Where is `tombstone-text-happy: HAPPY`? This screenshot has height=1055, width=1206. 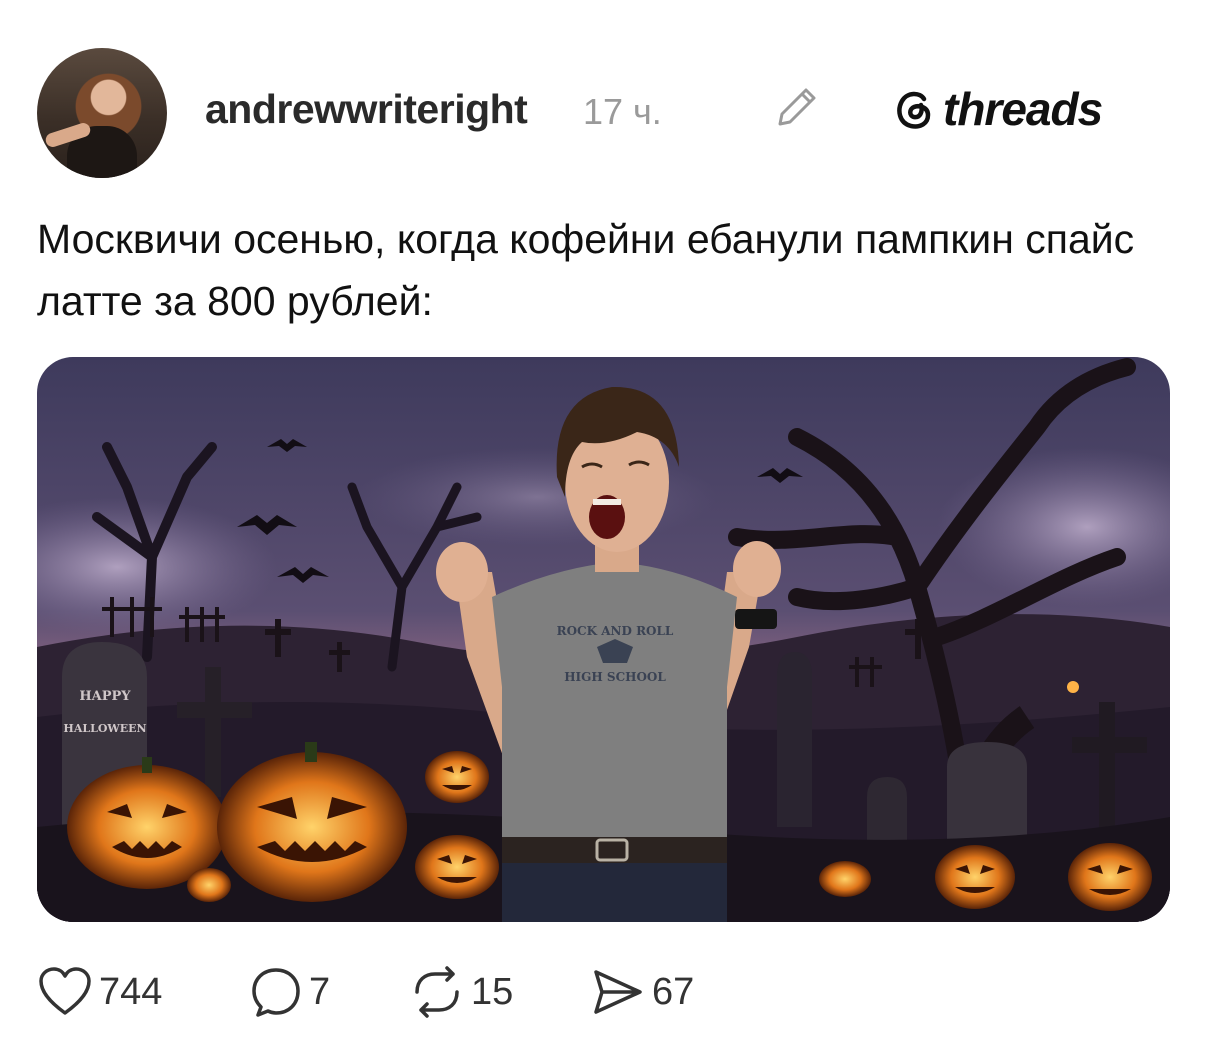 tombstone-text-happy: HAPPY is located at coordinates (105, 696).